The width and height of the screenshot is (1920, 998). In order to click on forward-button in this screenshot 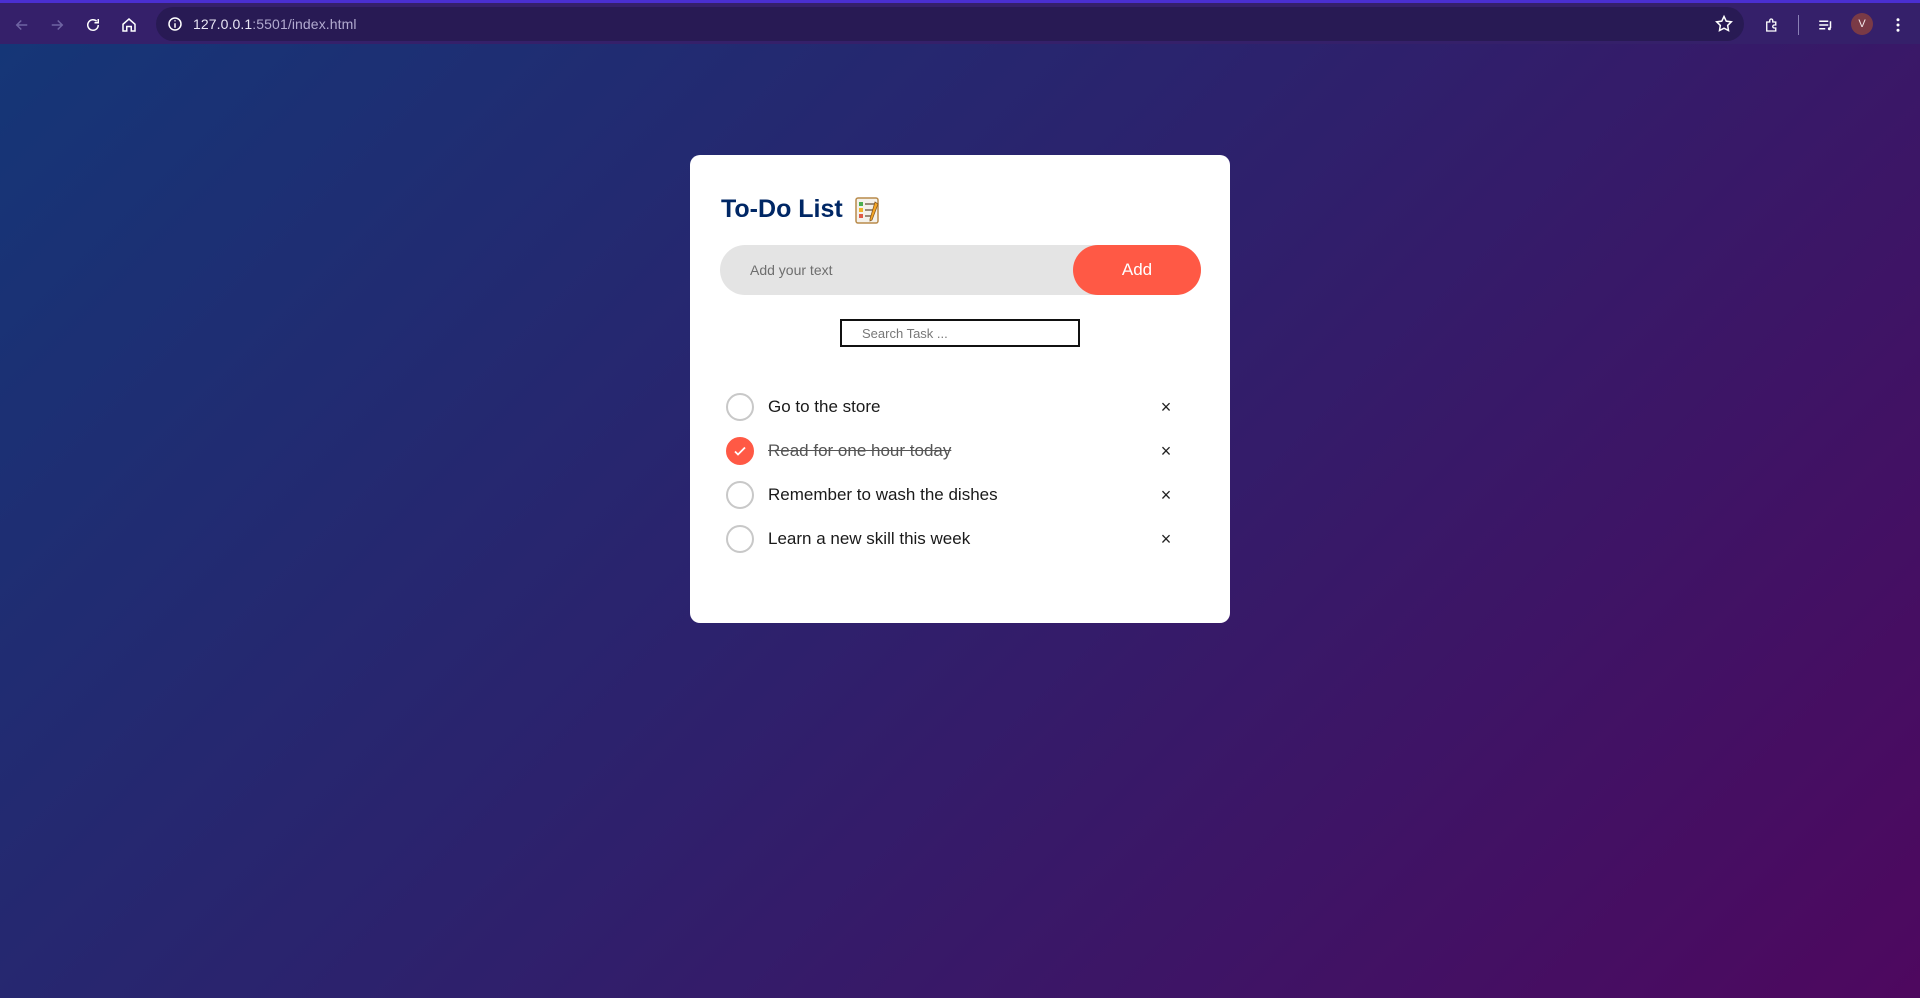, I will do `click(57, 25)`.